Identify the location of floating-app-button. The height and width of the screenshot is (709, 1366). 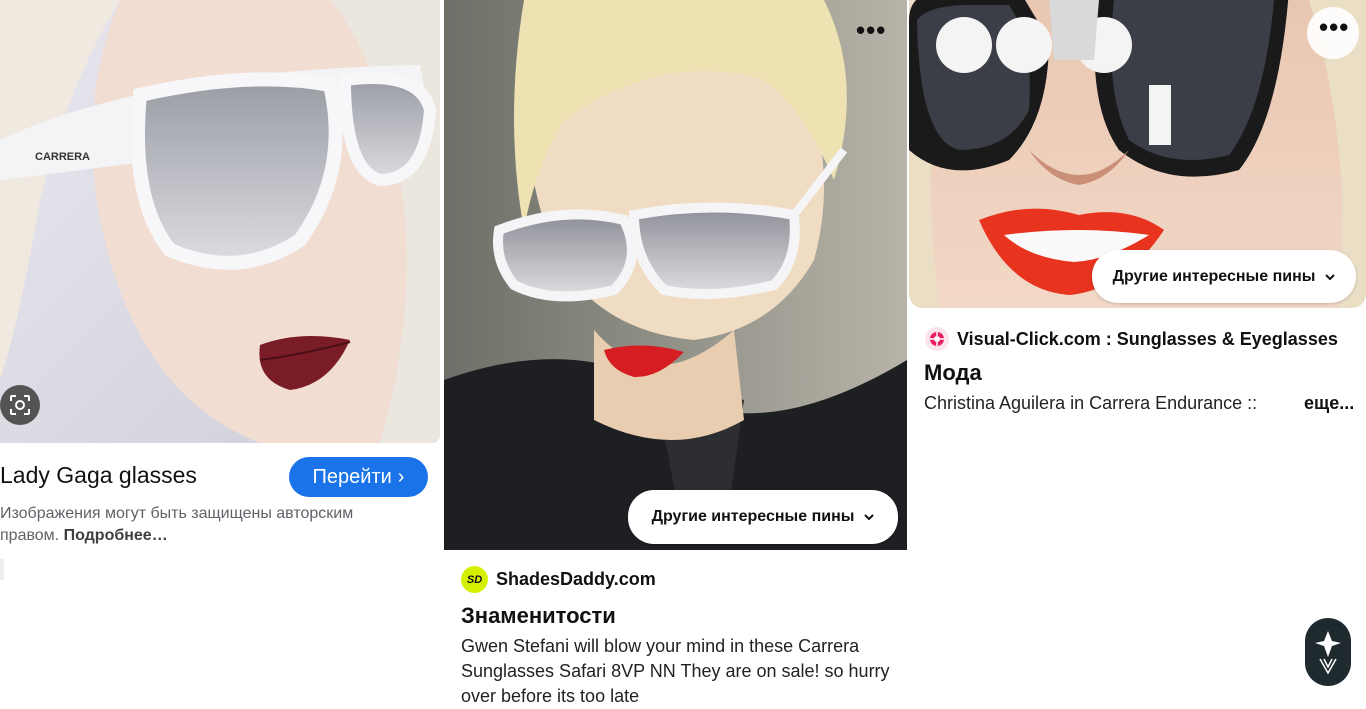
(1328, 652).